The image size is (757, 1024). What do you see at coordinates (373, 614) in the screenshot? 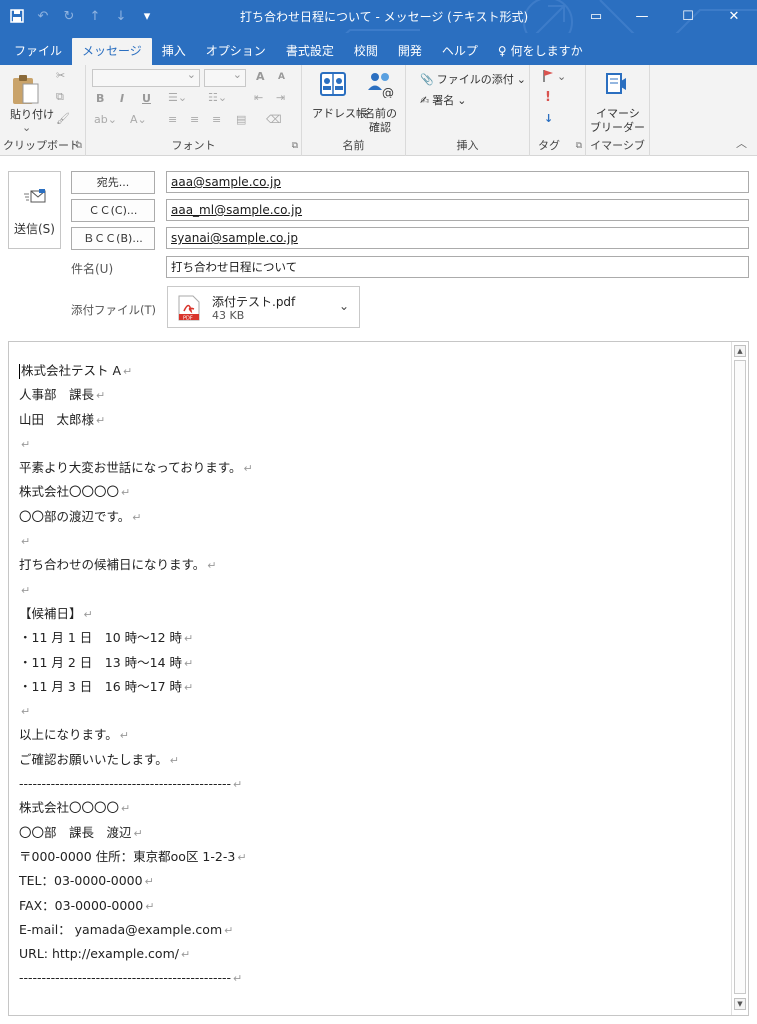
I see `body-line: 【候補日】 ↵` at bounding box center [373, 614].